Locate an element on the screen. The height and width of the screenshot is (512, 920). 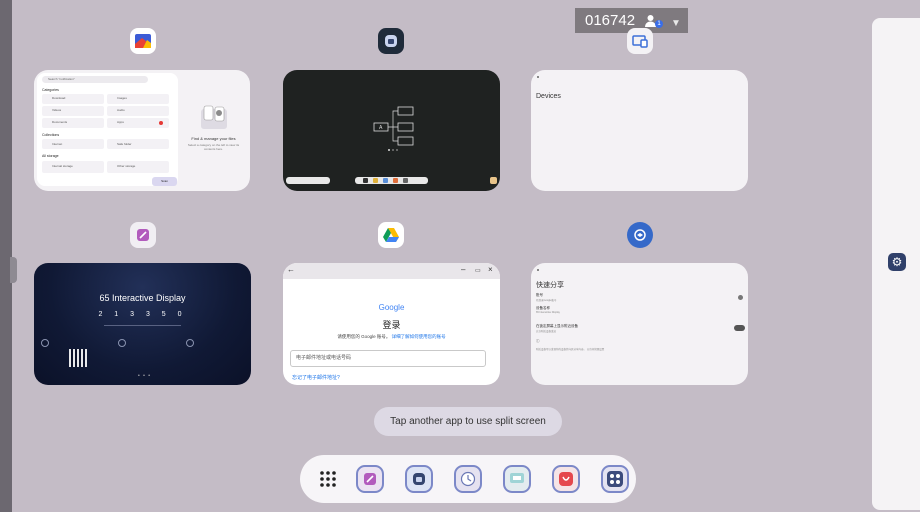
side-drawer-handle is located at coordinates (13, 270).